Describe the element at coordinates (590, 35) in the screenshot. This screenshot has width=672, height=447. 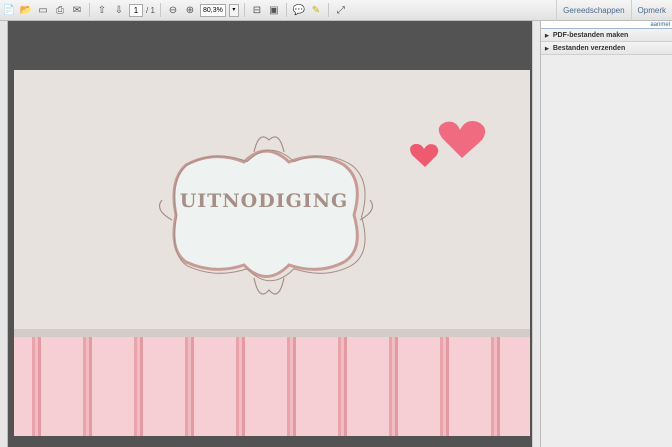
I see `section-label: PDF-bestanden maken` at that location.